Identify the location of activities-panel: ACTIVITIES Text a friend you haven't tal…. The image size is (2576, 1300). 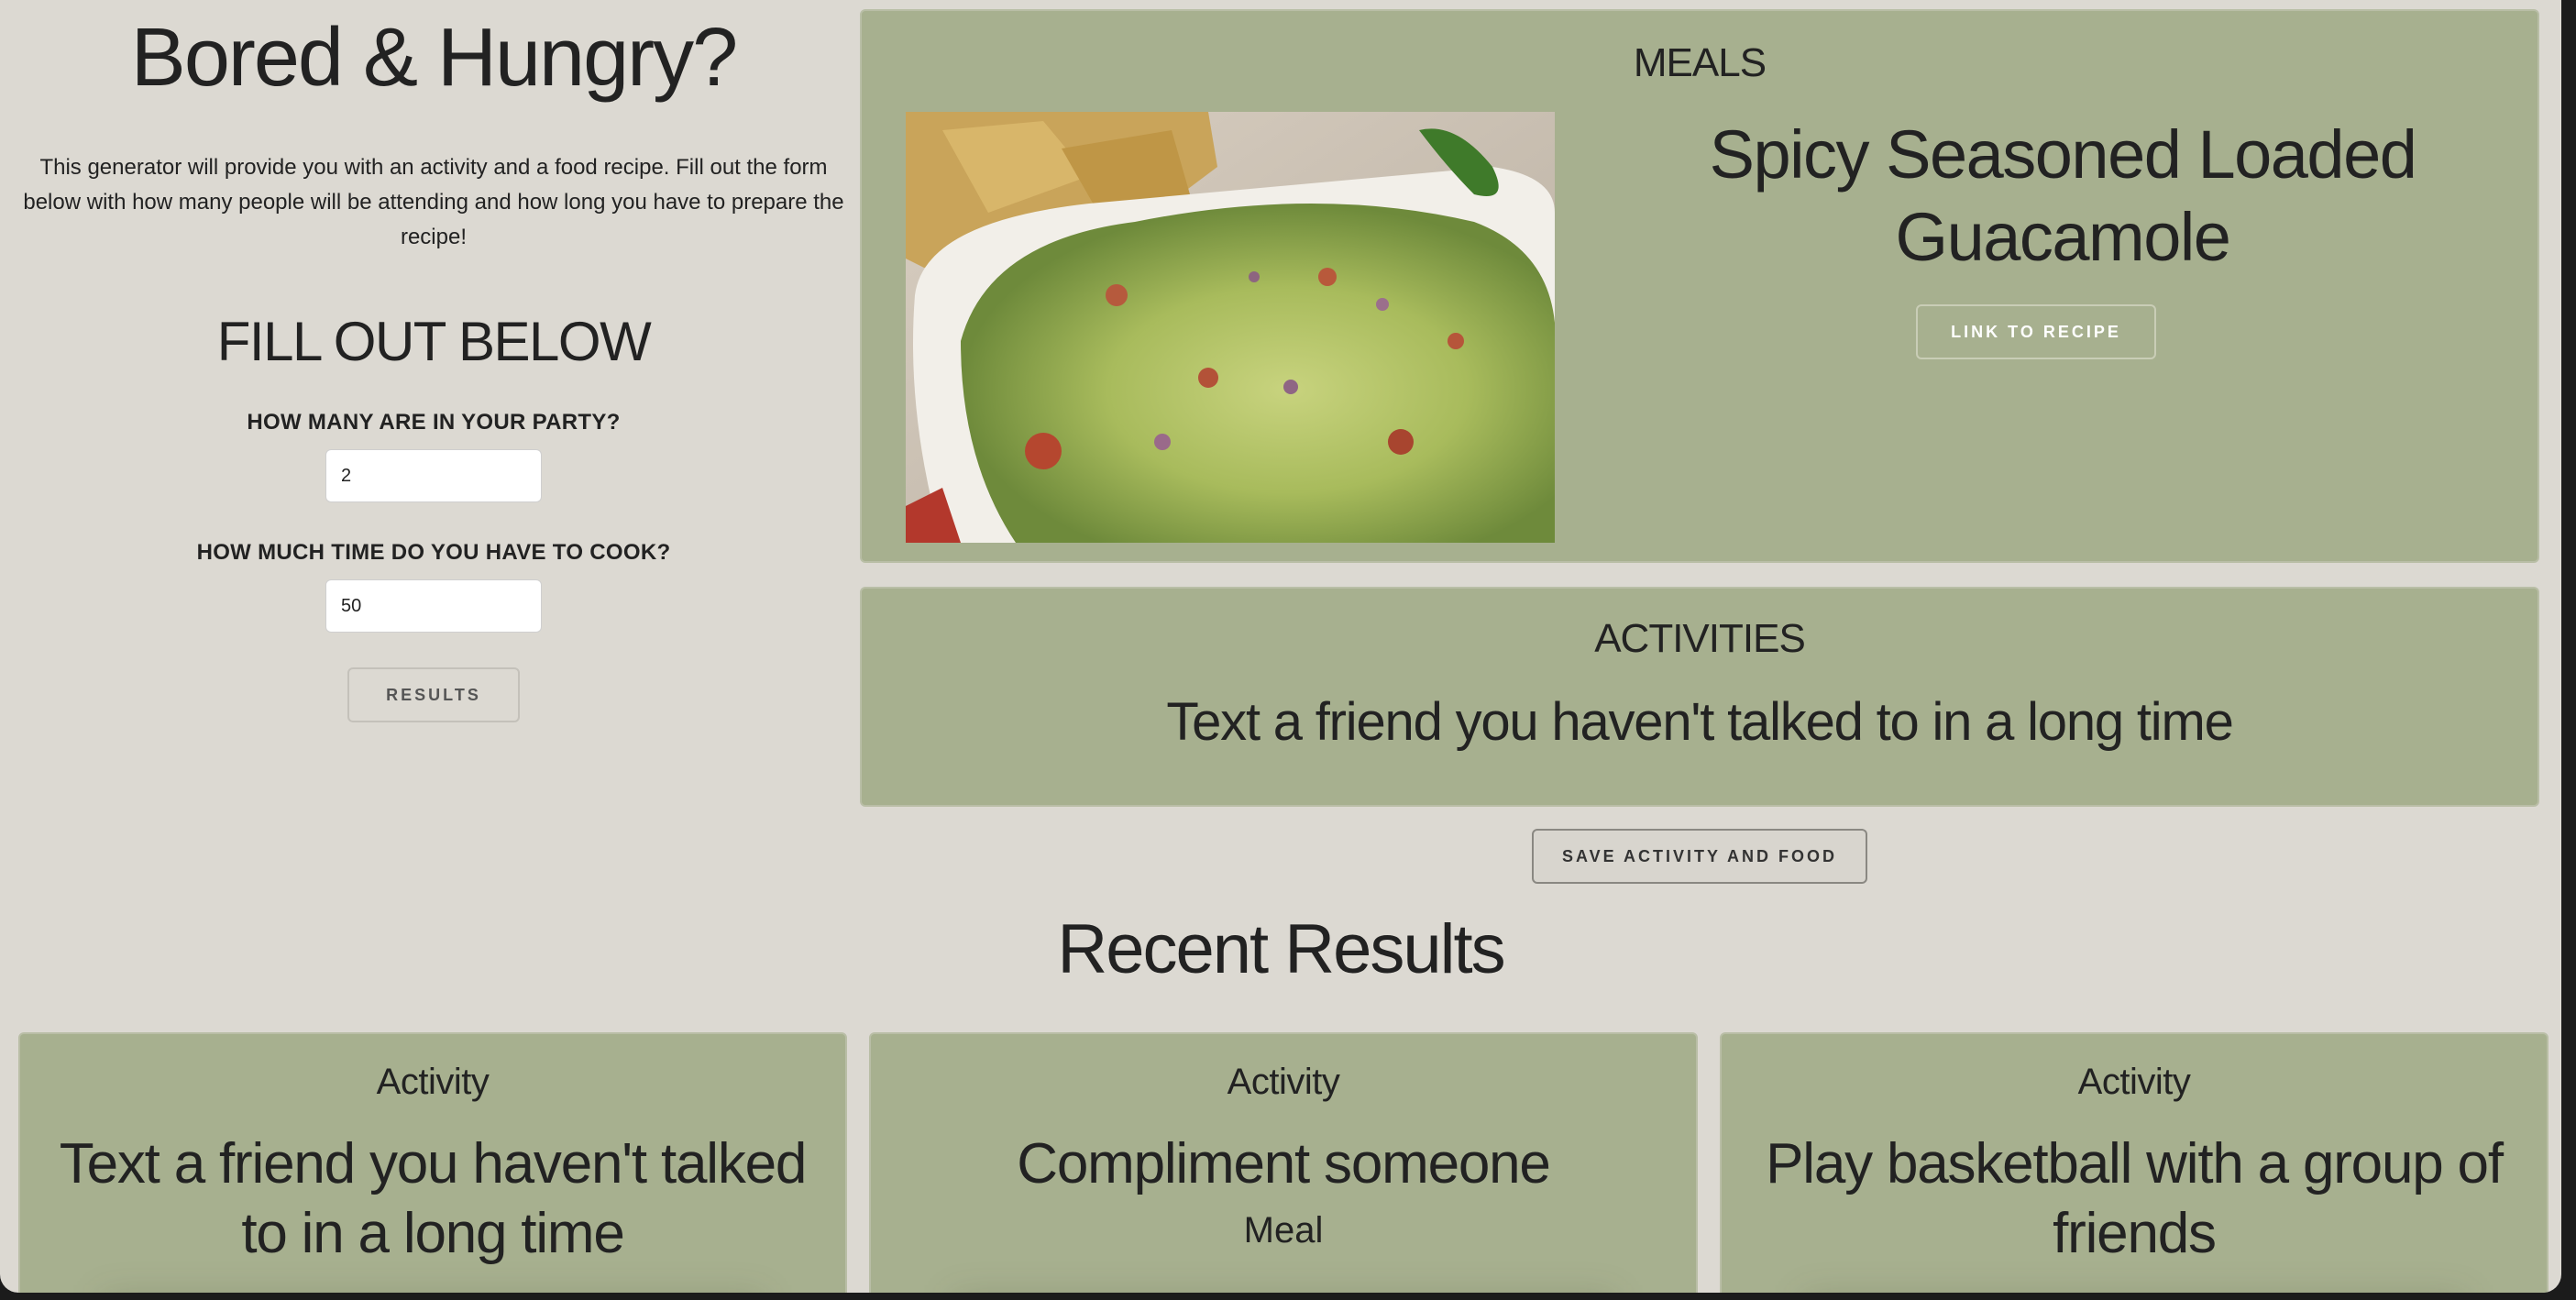
(1699, 697).